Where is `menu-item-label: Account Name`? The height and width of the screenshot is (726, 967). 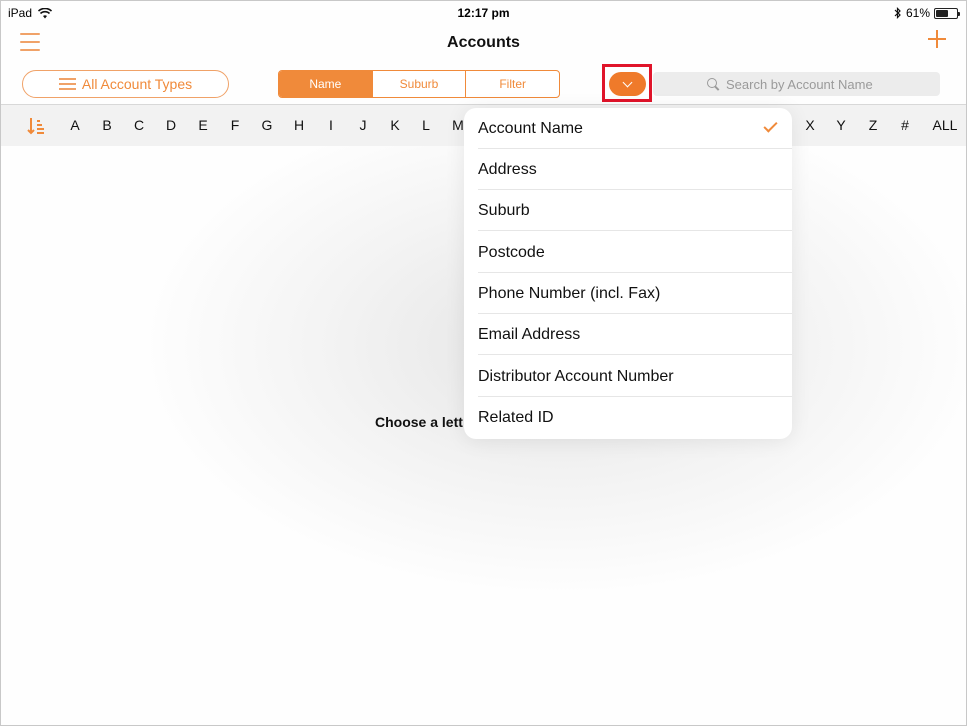 menu-item-label: Account Name is located at coordinates (530, 128).